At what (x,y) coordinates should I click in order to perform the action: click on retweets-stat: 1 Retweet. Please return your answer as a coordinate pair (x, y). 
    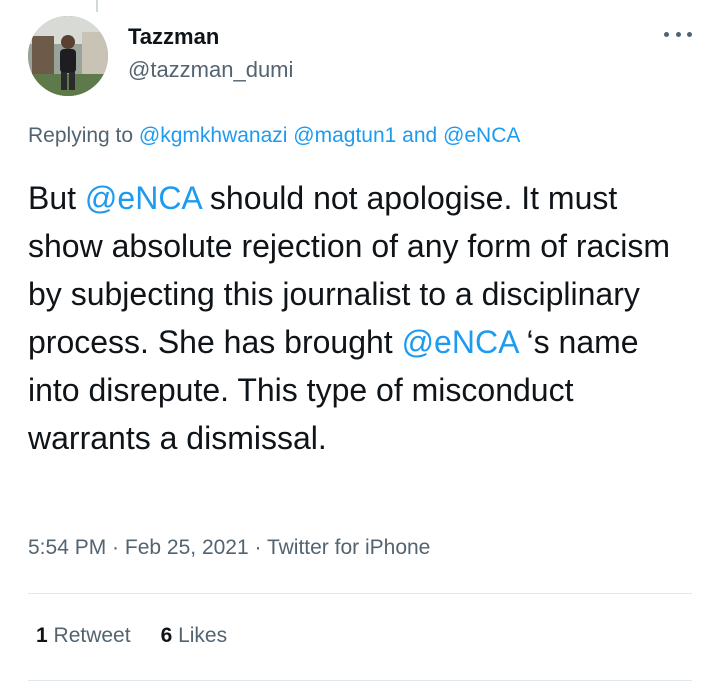
    Looking at the image, I should click on (83, 635).